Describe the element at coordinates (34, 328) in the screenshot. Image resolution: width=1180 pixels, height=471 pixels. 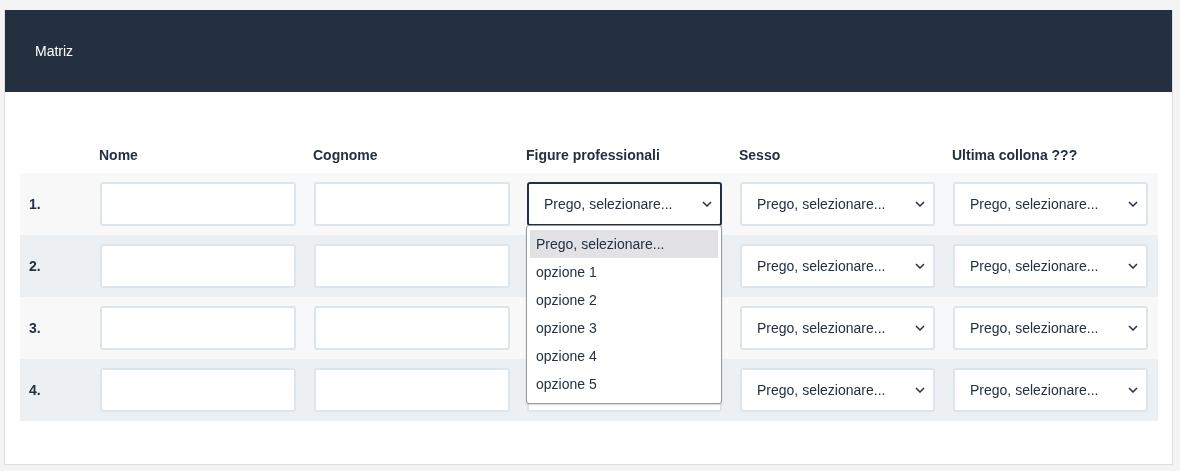
I see `row-number: 3.` at that location.